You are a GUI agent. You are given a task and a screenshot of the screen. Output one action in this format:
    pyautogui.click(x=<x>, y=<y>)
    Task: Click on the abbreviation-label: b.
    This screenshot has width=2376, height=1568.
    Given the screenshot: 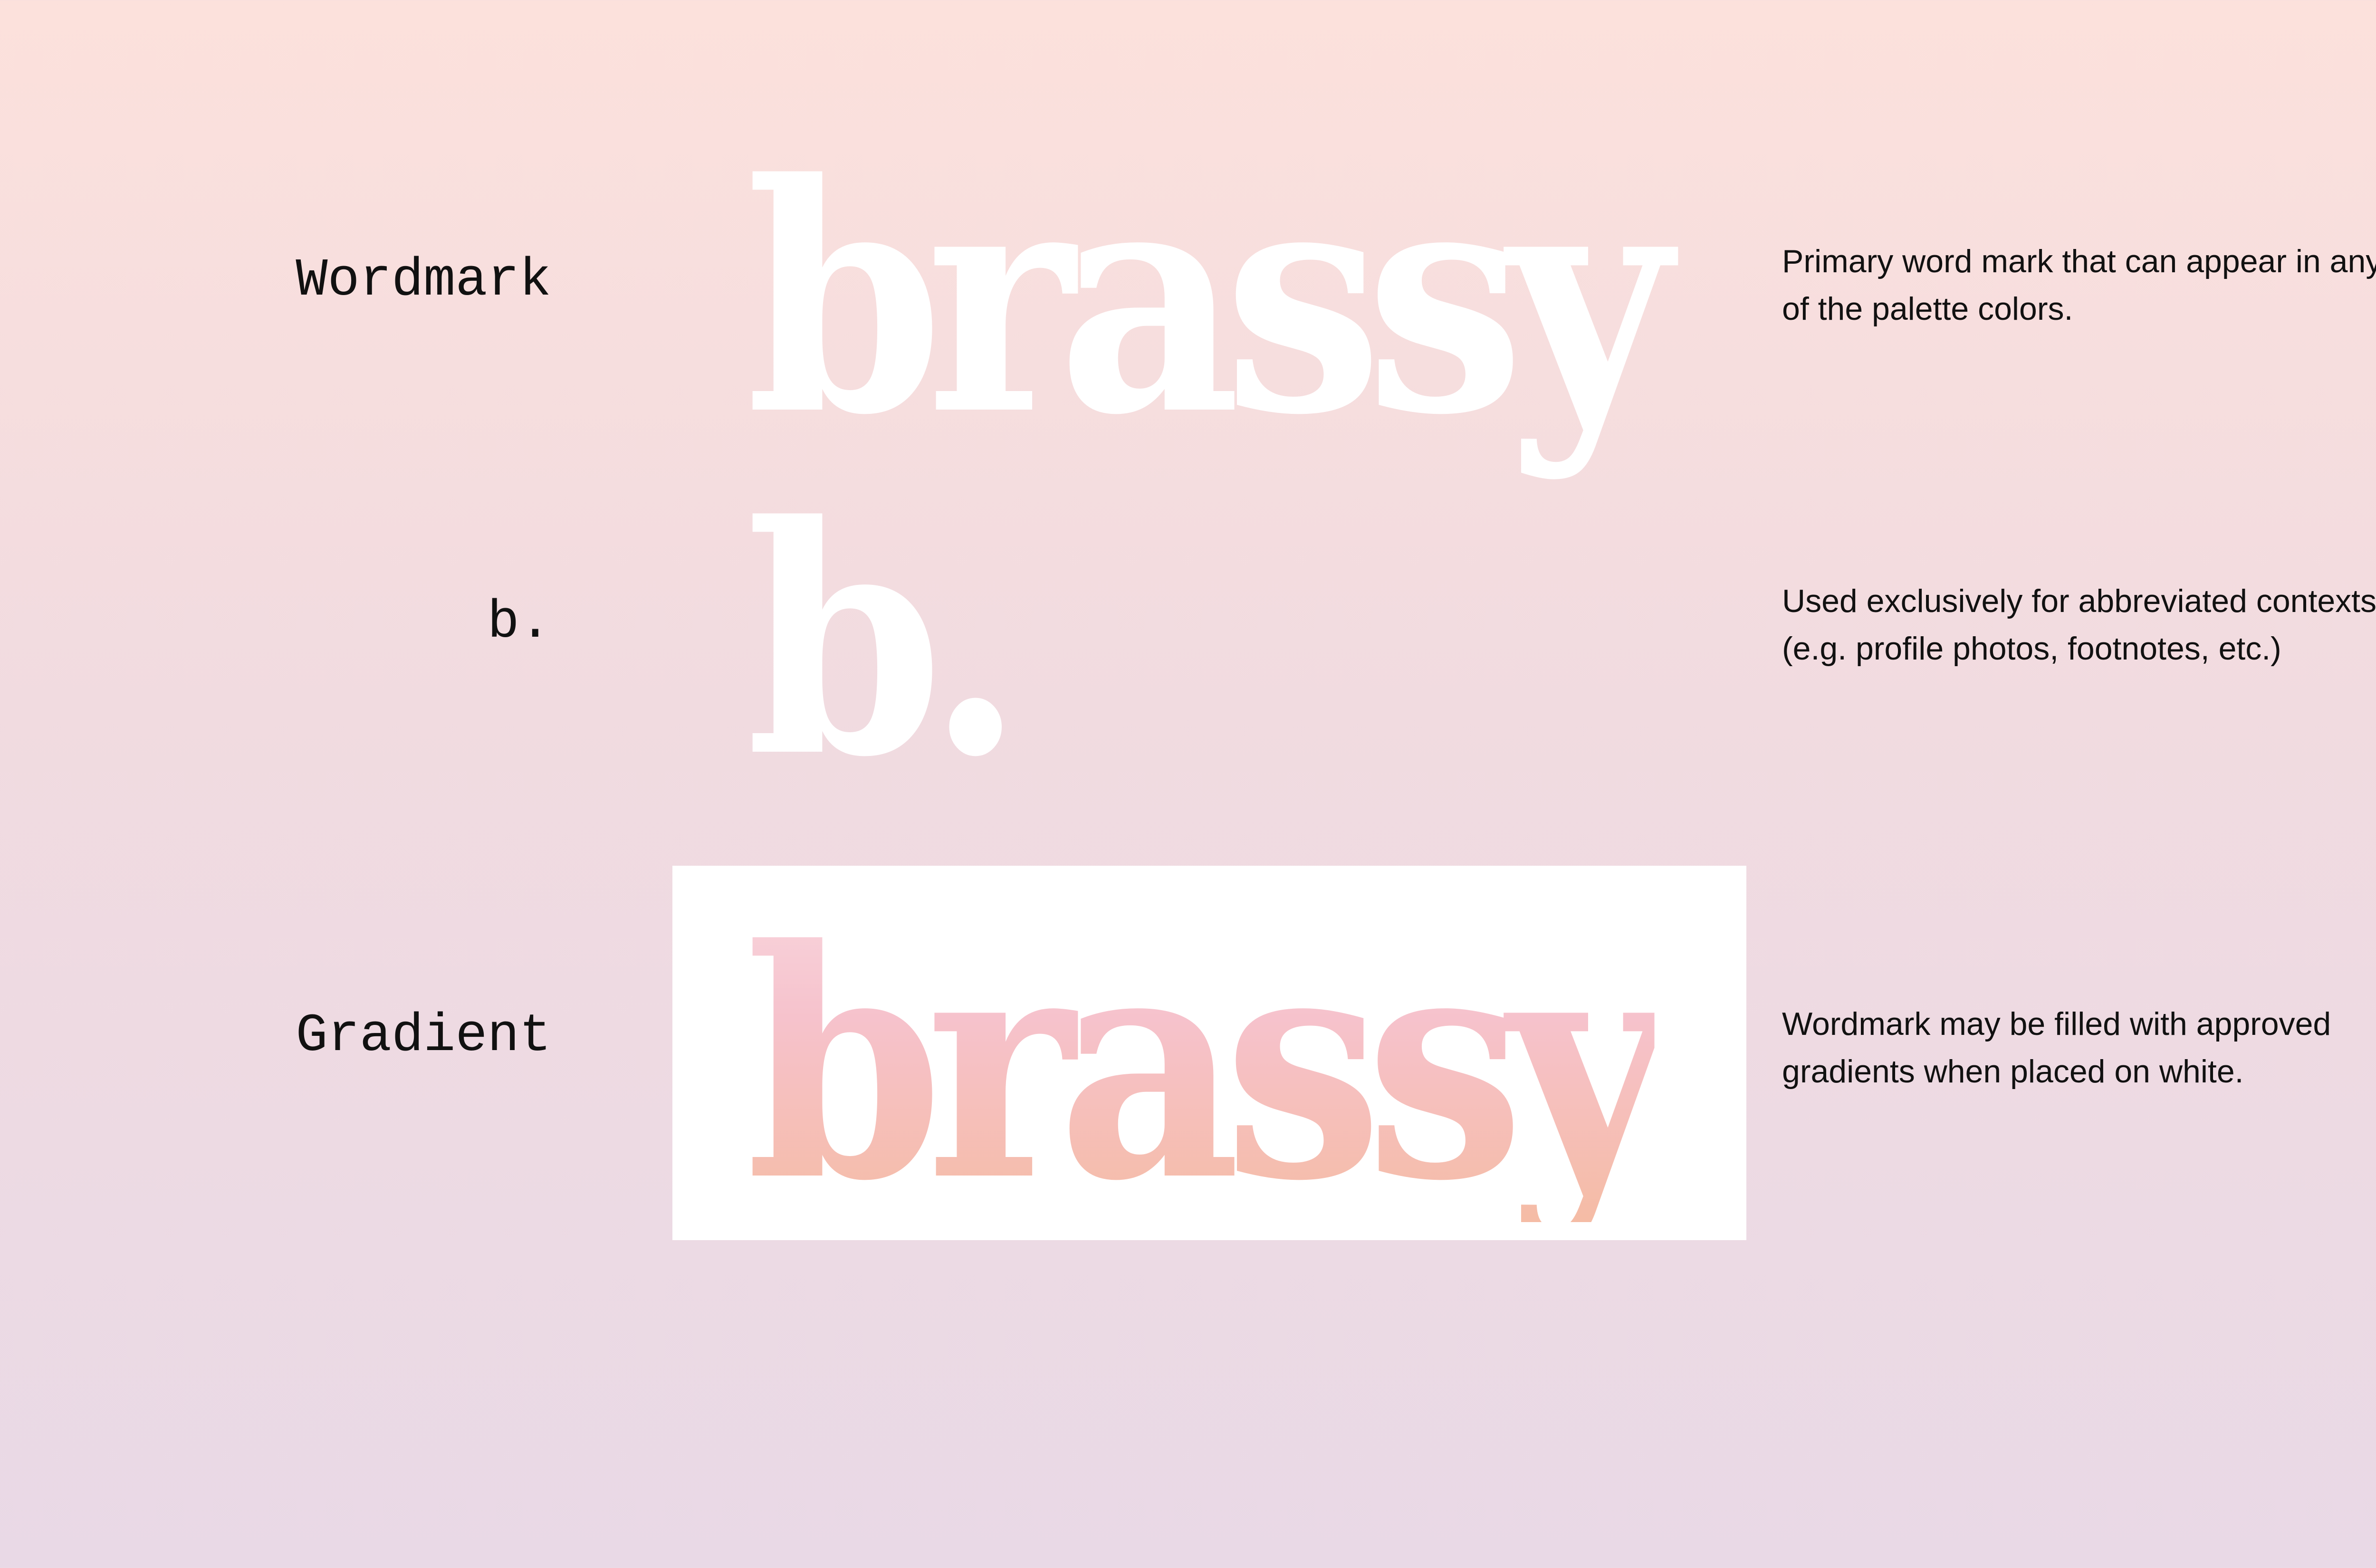 What is the action you would take?
    pyautogui.click(x=519, y=623)
    